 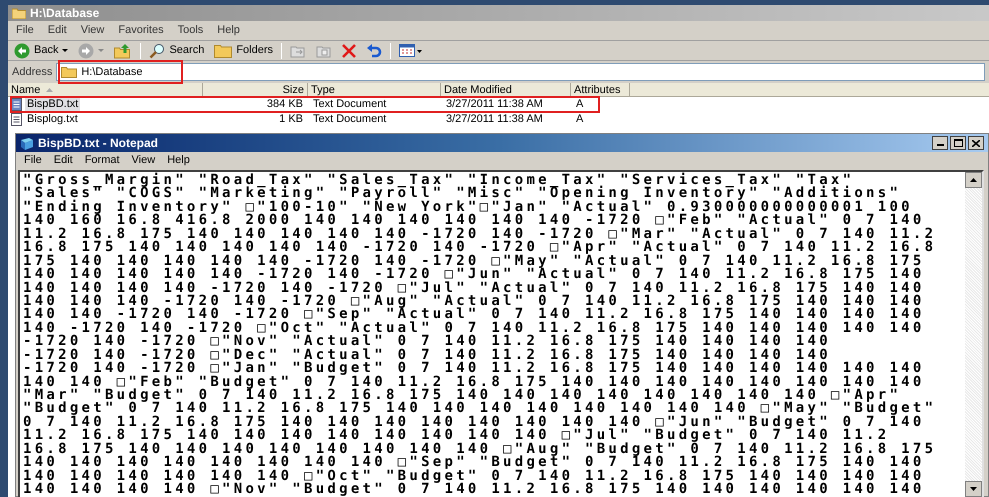 I want to click on text-line: 16.8 175 140 140 140 140 140 140 140 140 □"Aug" "Budget" 0 7 140 11.2 16.8 175, so click(x=480, y=449).